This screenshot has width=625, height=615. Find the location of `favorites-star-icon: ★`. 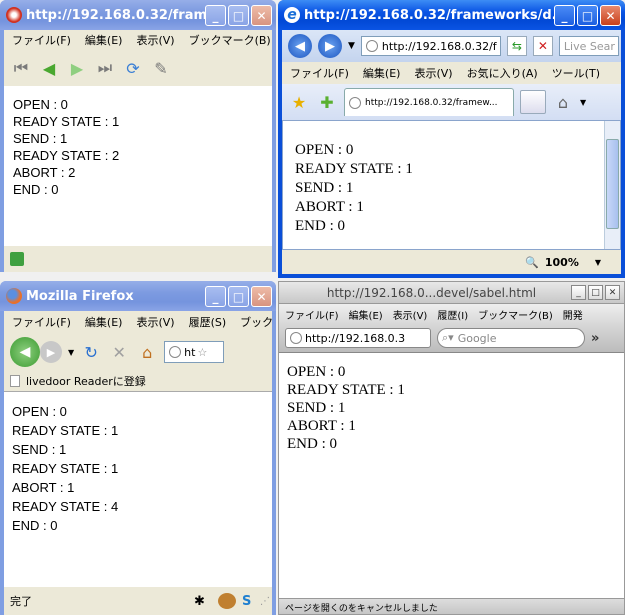

favorites-star-icon: ★ is located at coordinates (299, 102).